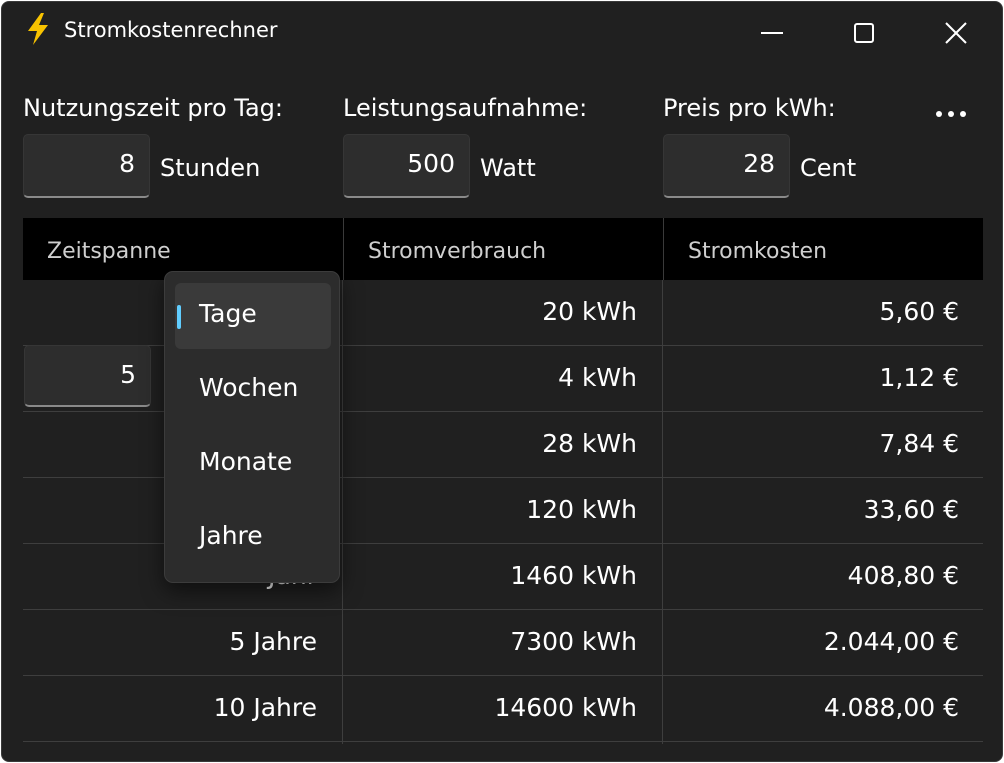  I want to click on title-bar: Stromkostenrechner, so click(502, 32).